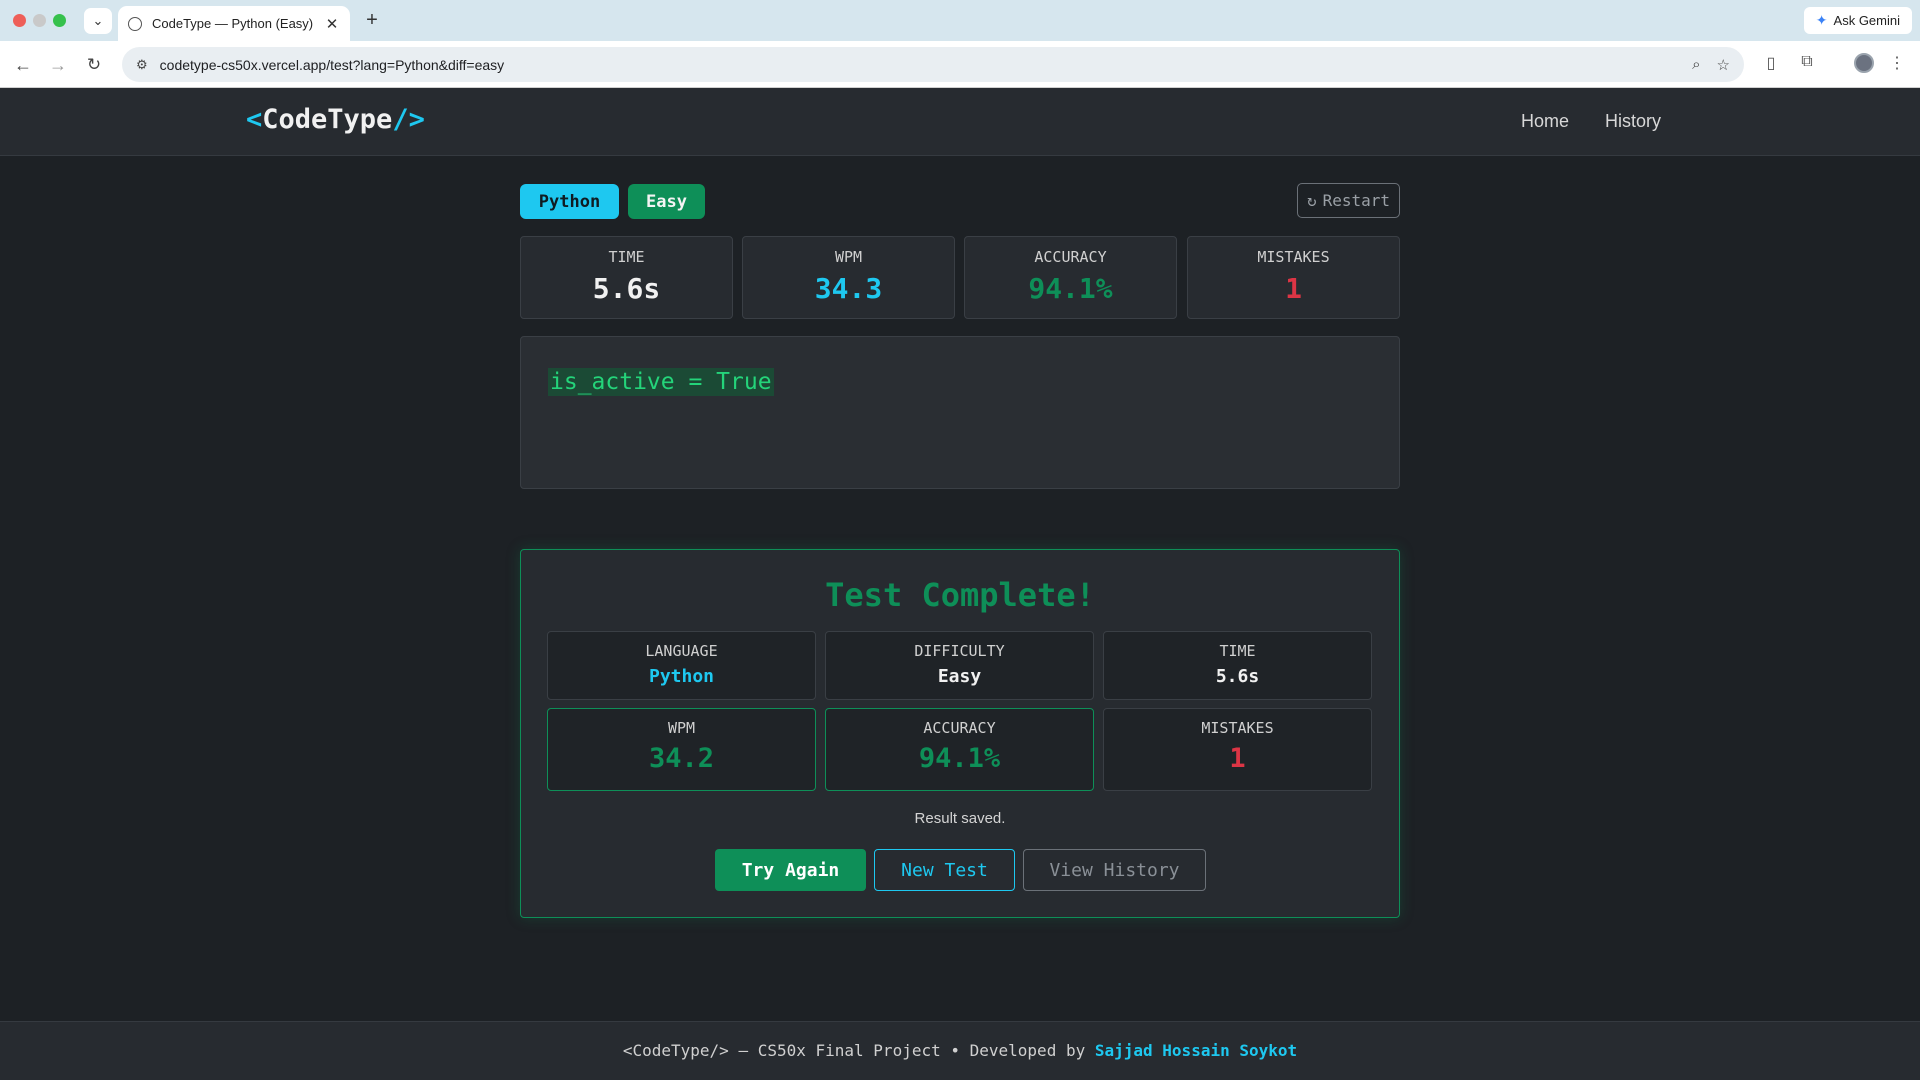 Image resolution: width=1920 pixels, height=1080 pixels. What do you see at coordinates (335, 119) in the screenshot?
I see `codetype-logo: <CodeType/>` at bounding box center [335, 119].